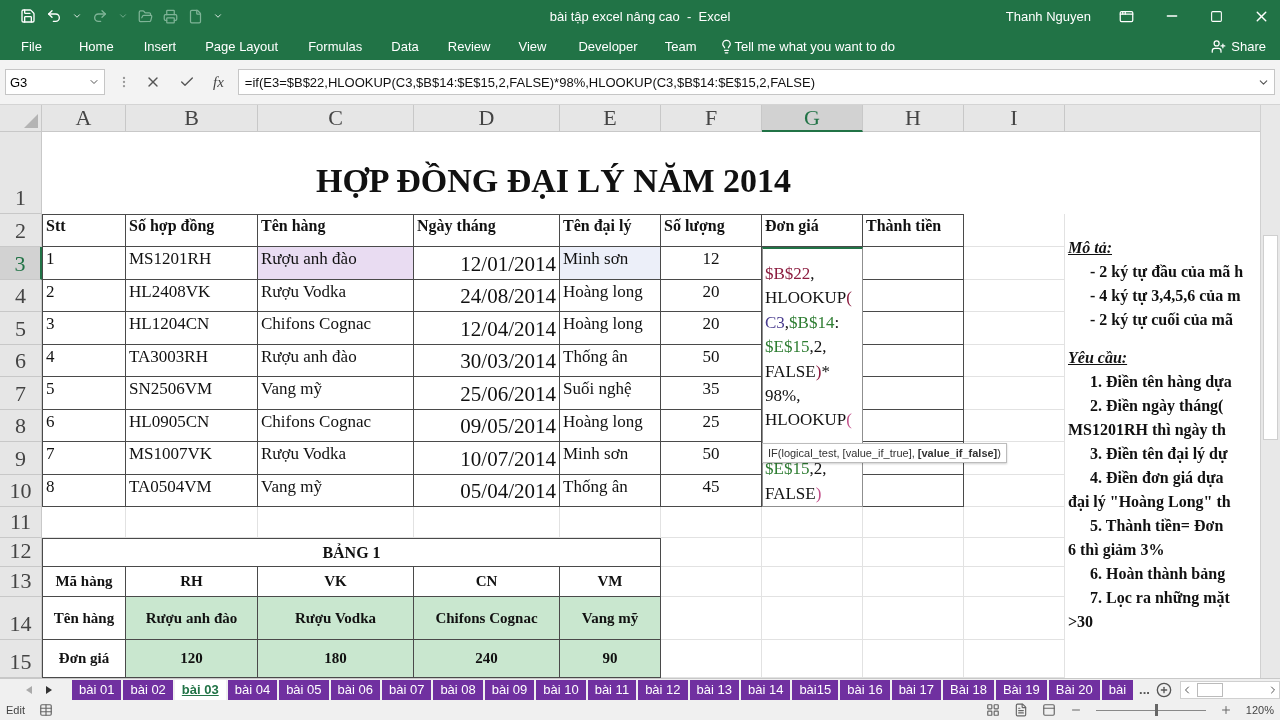  Describe the element at coordinates (21, 360) in the screenshot. I see `row-header: 6` at that location.